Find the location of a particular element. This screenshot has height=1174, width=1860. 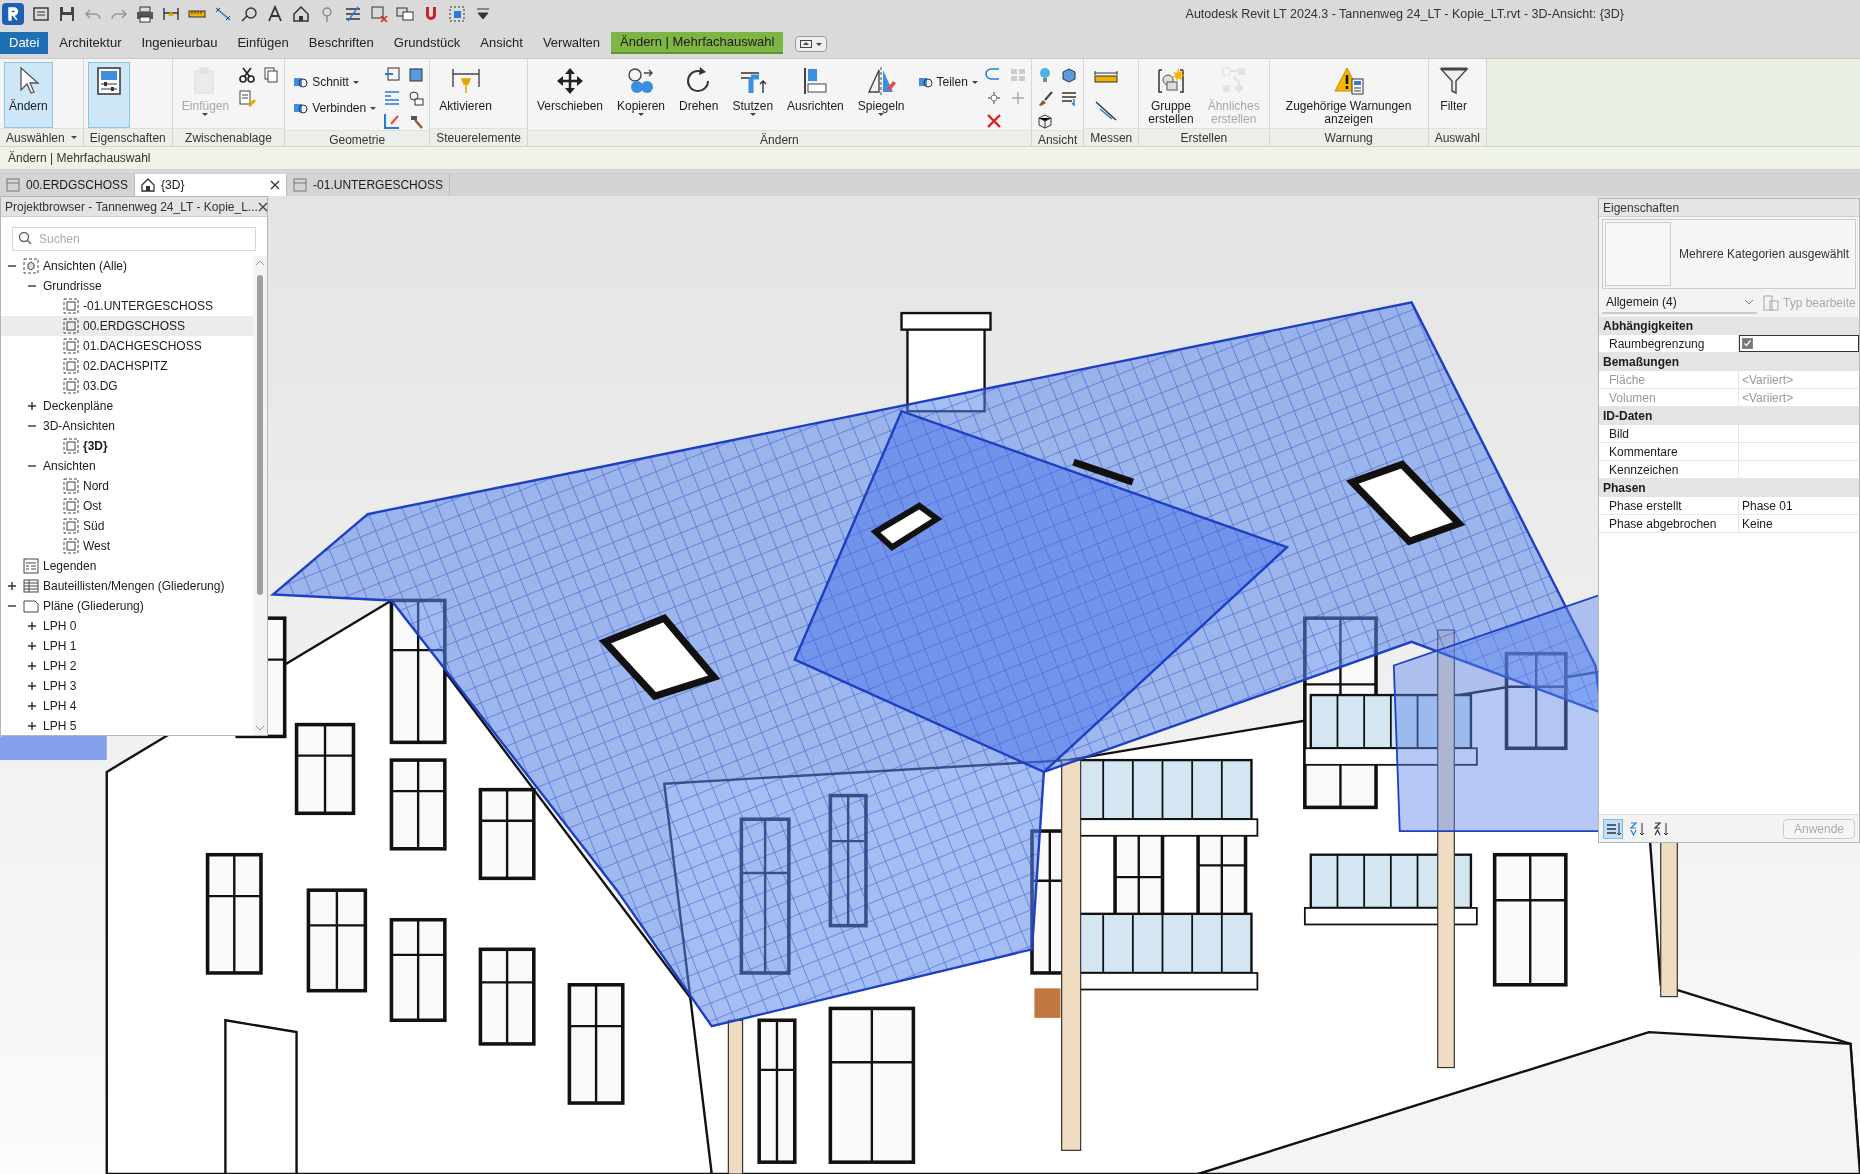

ribbon-tab: Ansicht is located at coordinates (501, 43).